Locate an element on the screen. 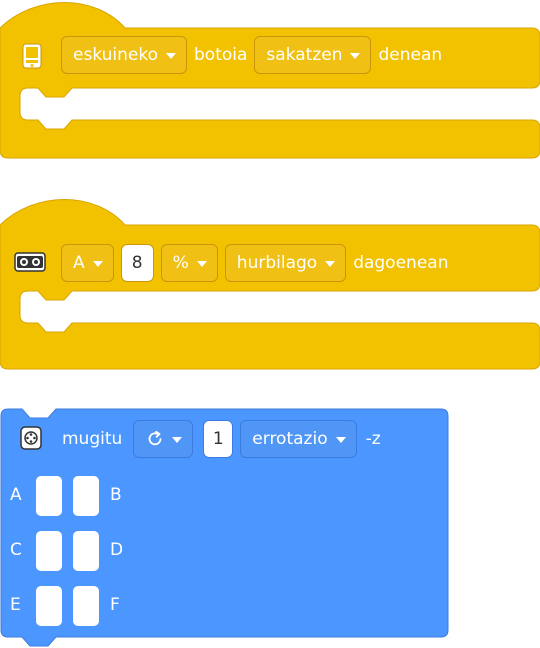 The width and height of the screenshot is (540, 648). compare-dropdown: hurbilago is located at coordinates (285, 263).